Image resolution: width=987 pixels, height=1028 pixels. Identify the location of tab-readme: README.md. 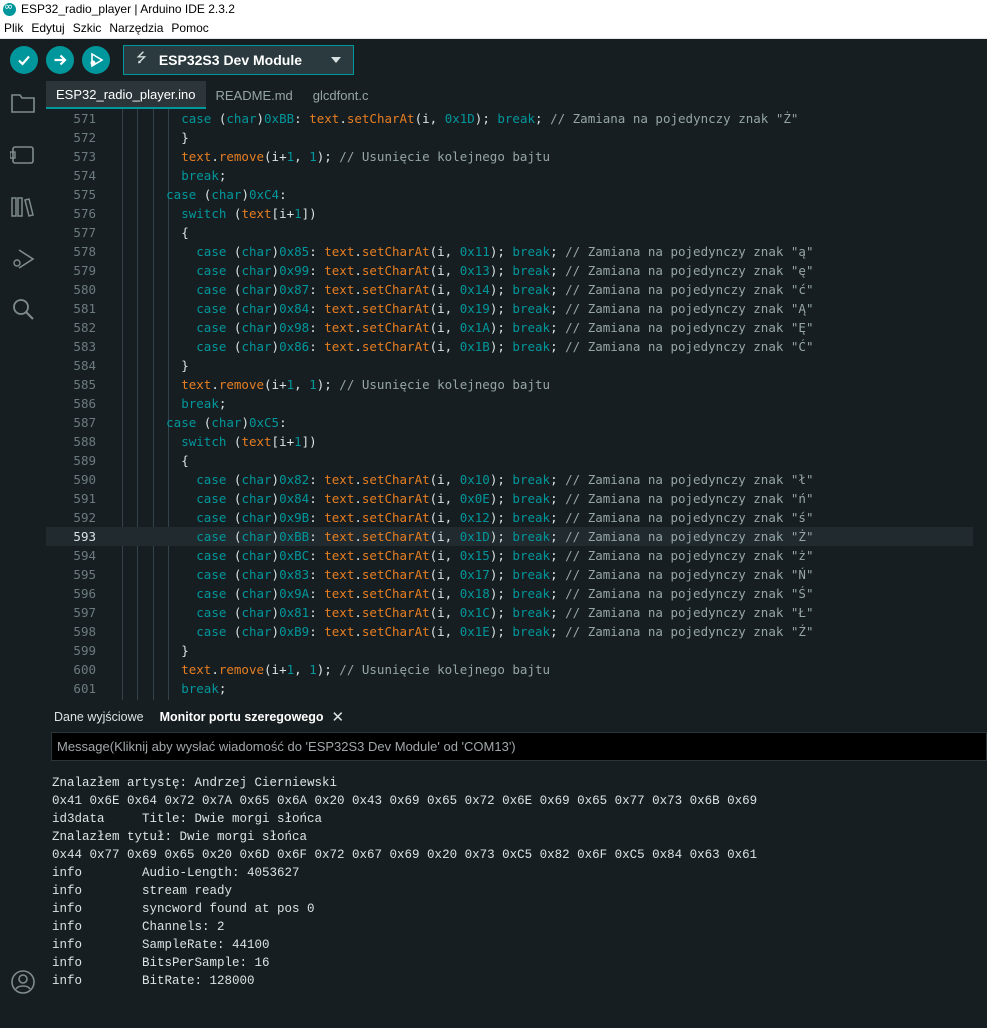
(254, 95).